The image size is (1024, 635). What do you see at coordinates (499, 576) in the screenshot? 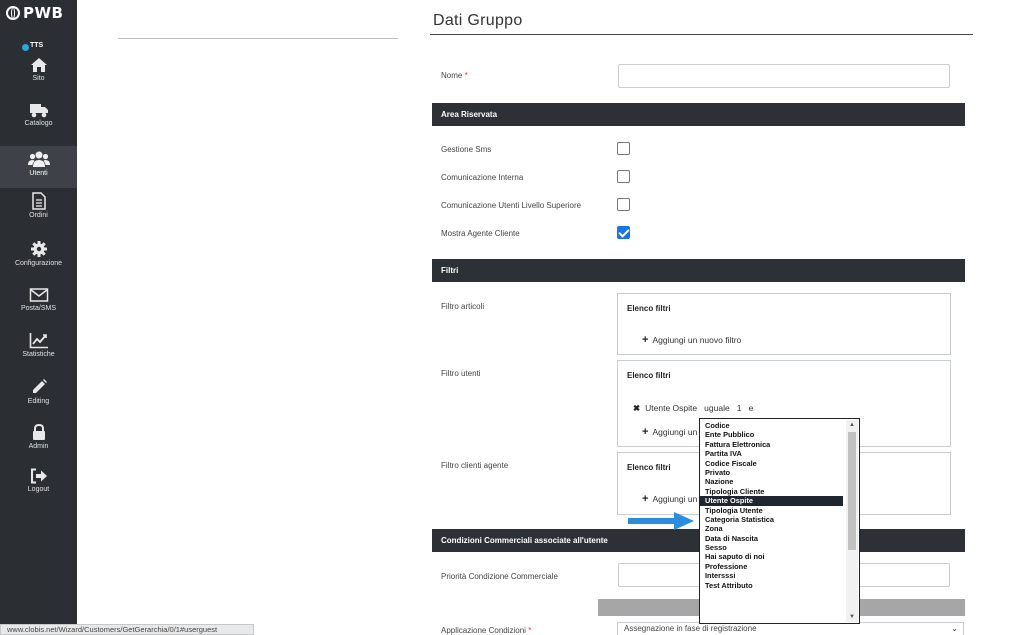
I see `priorita-label: Priorità Condizione Commerciale` at bounding box center [499, 576].